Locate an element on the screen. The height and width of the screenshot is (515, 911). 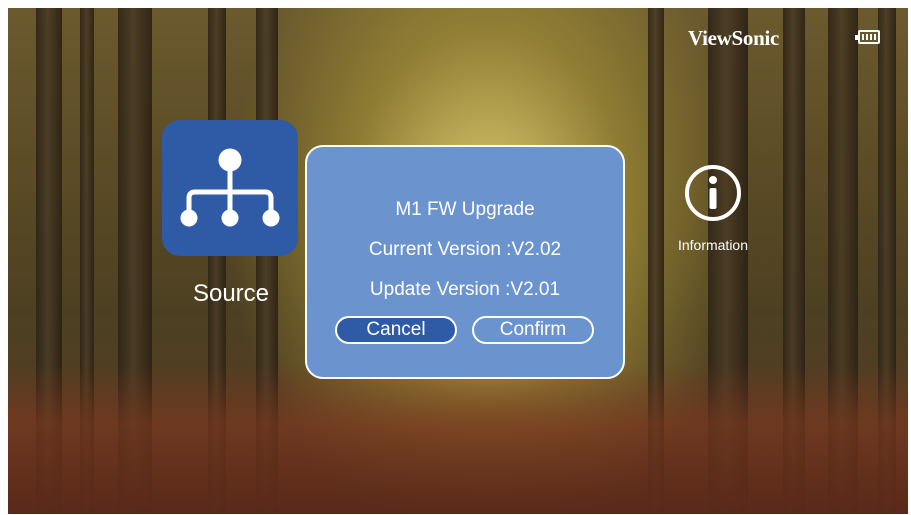
information-app-label: Information is located at coordinates (713, 245).